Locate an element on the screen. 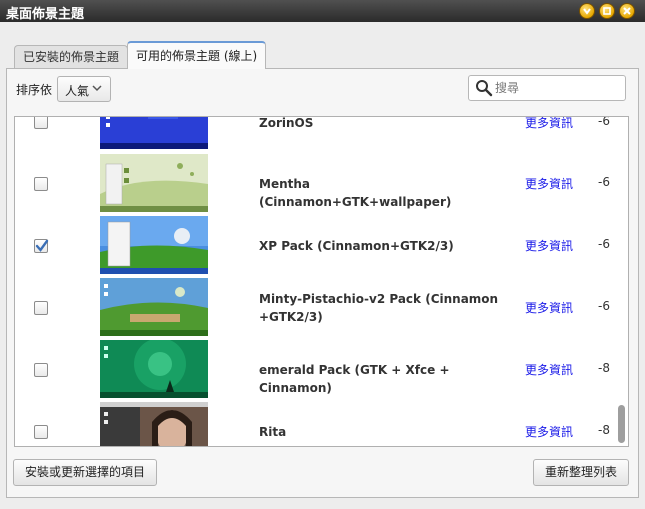 Image resolution: width=645 pixels, height=509 pixels. maximize-icon is located at coordinates (607, 11).